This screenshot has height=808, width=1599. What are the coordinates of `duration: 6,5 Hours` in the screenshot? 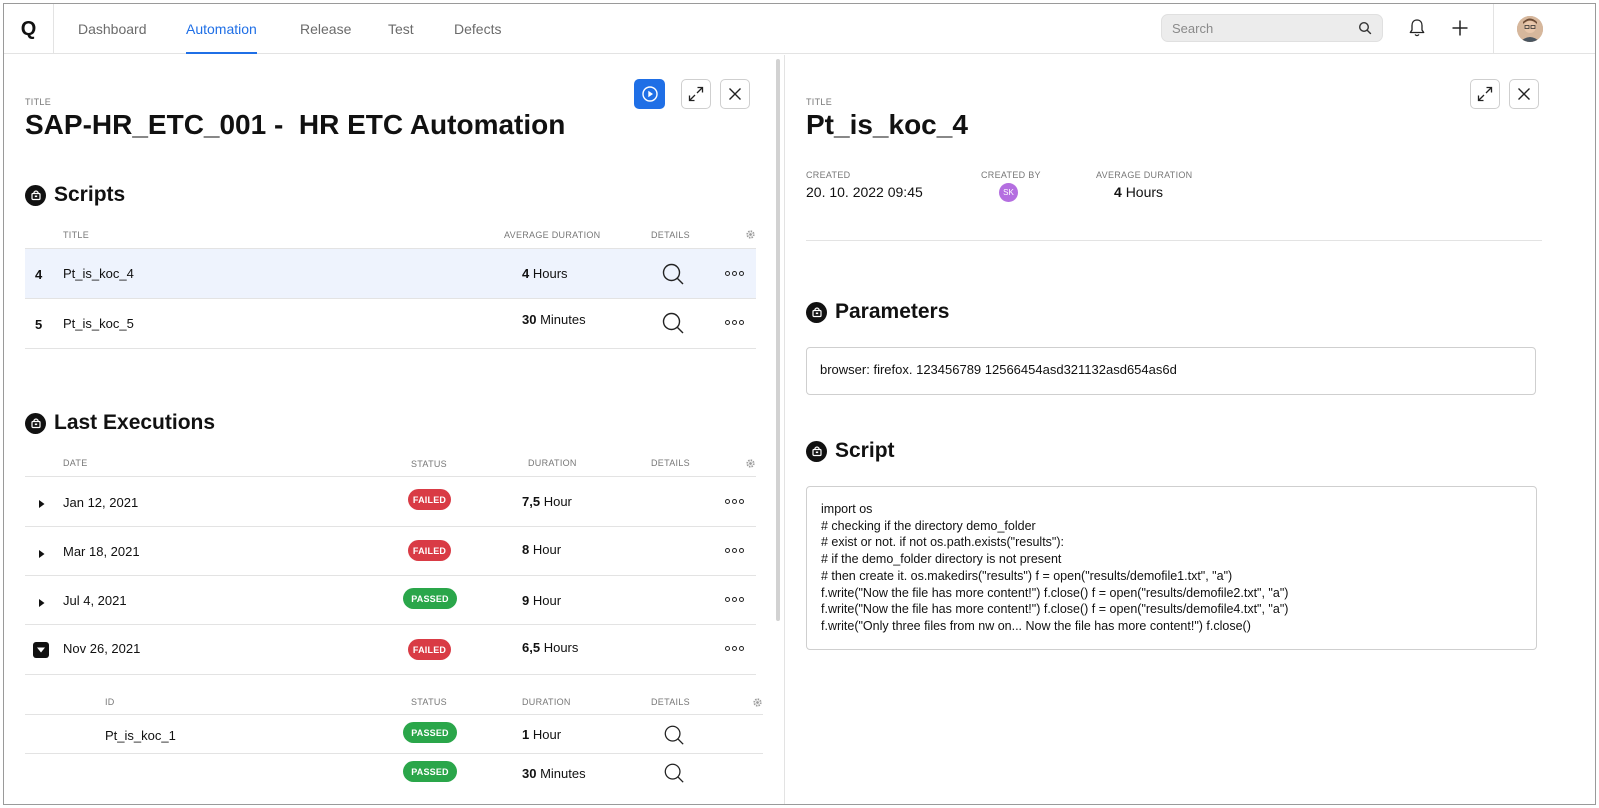 It's located at (550, 647).